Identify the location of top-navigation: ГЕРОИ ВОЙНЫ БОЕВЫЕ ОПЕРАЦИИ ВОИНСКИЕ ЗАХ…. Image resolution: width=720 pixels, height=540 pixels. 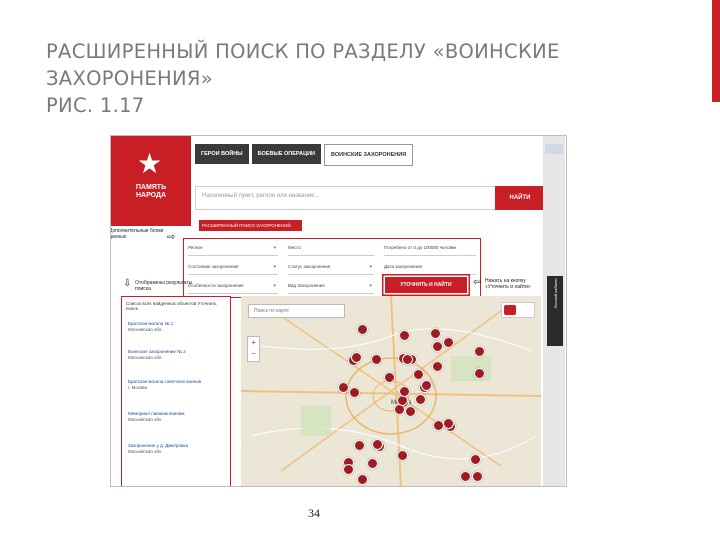
(304, 155).